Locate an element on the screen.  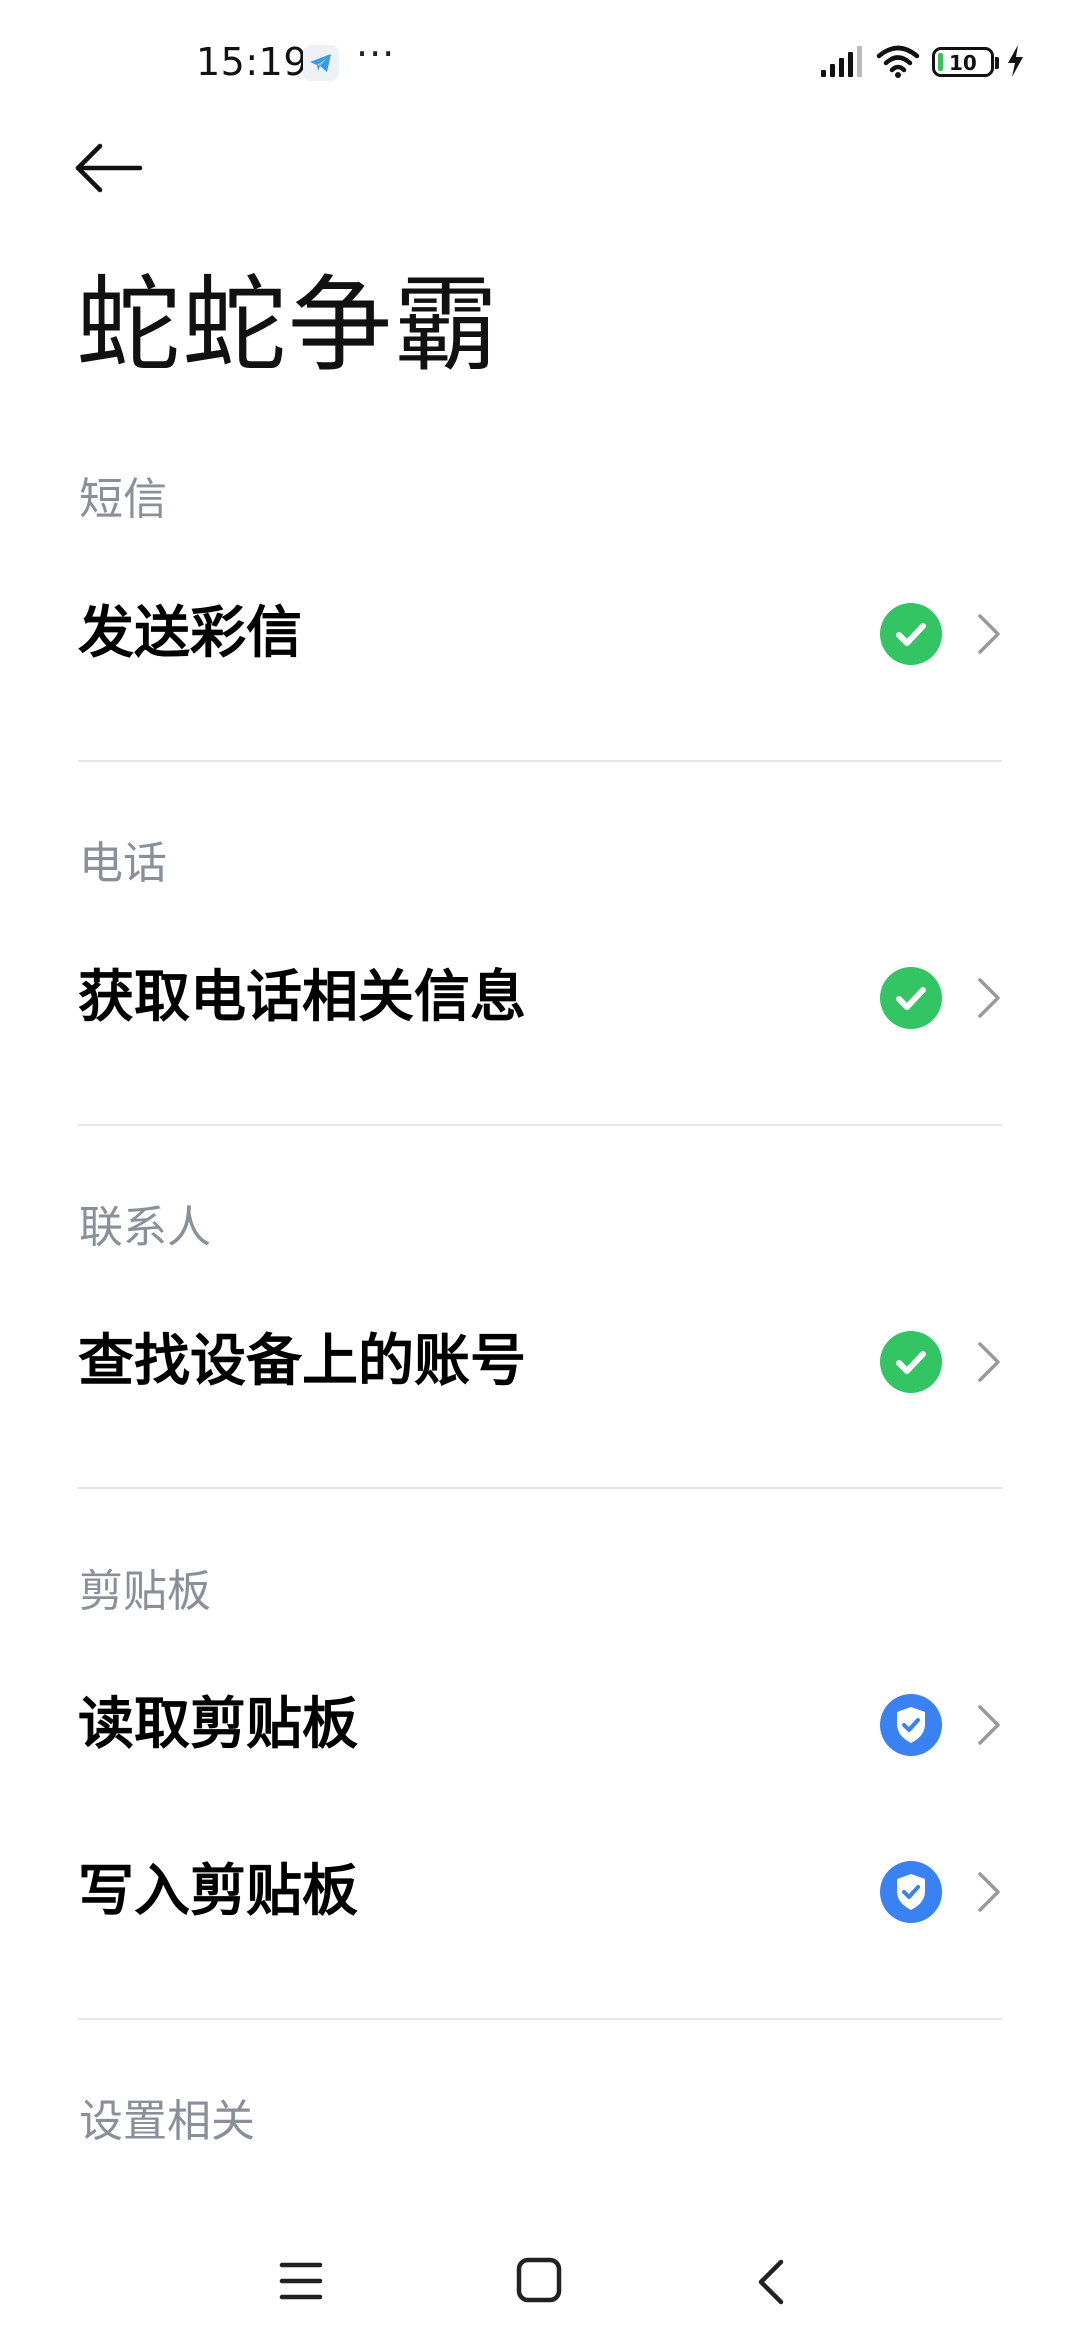
permission-row-read-clipboard: 读取剪贴板 is located at coordinates (540, 1724).